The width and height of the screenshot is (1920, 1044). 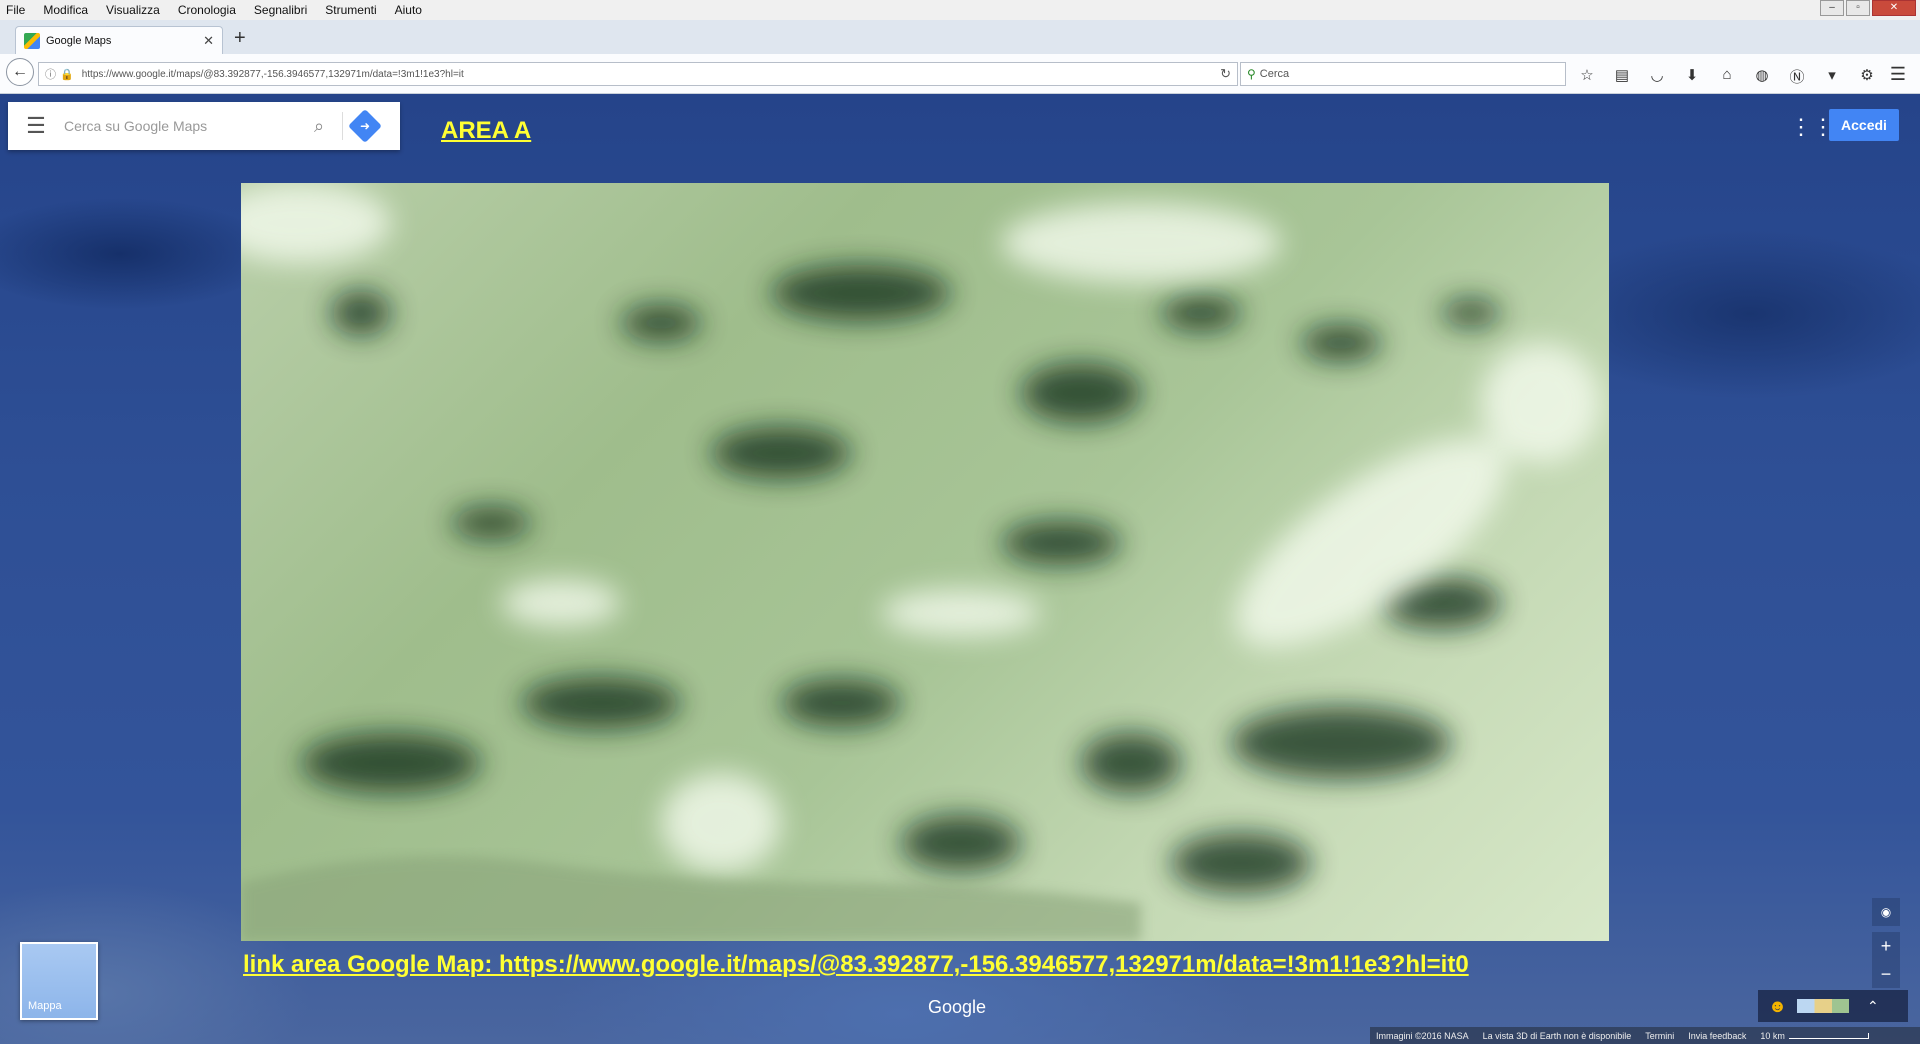 What do you see at coordinates (1657, 76) in the screenshot?
I see `pocket-icon: ◡` at bounding box center [1657, 76].